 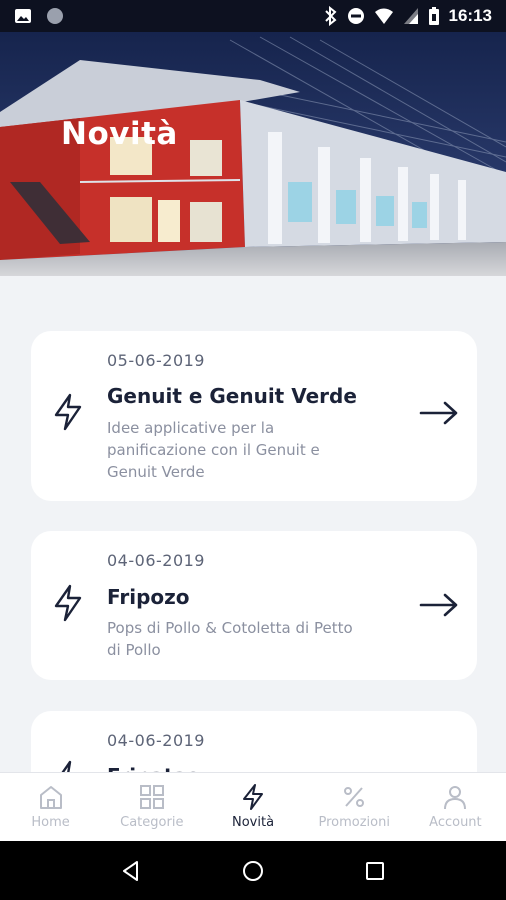 I want to click on nav-item-home: Home, so click(x=50, y=807).